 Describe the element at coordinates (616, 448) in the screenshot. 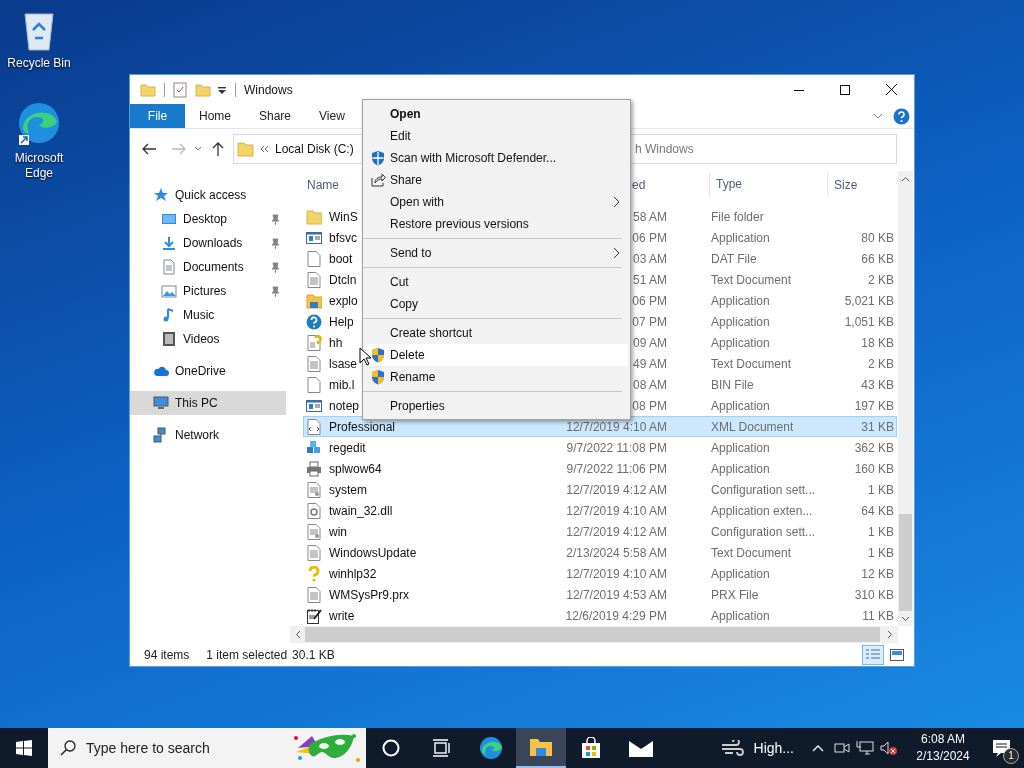

I see `date-cell-text: 9/7/2022 11:08 PM` at that location.